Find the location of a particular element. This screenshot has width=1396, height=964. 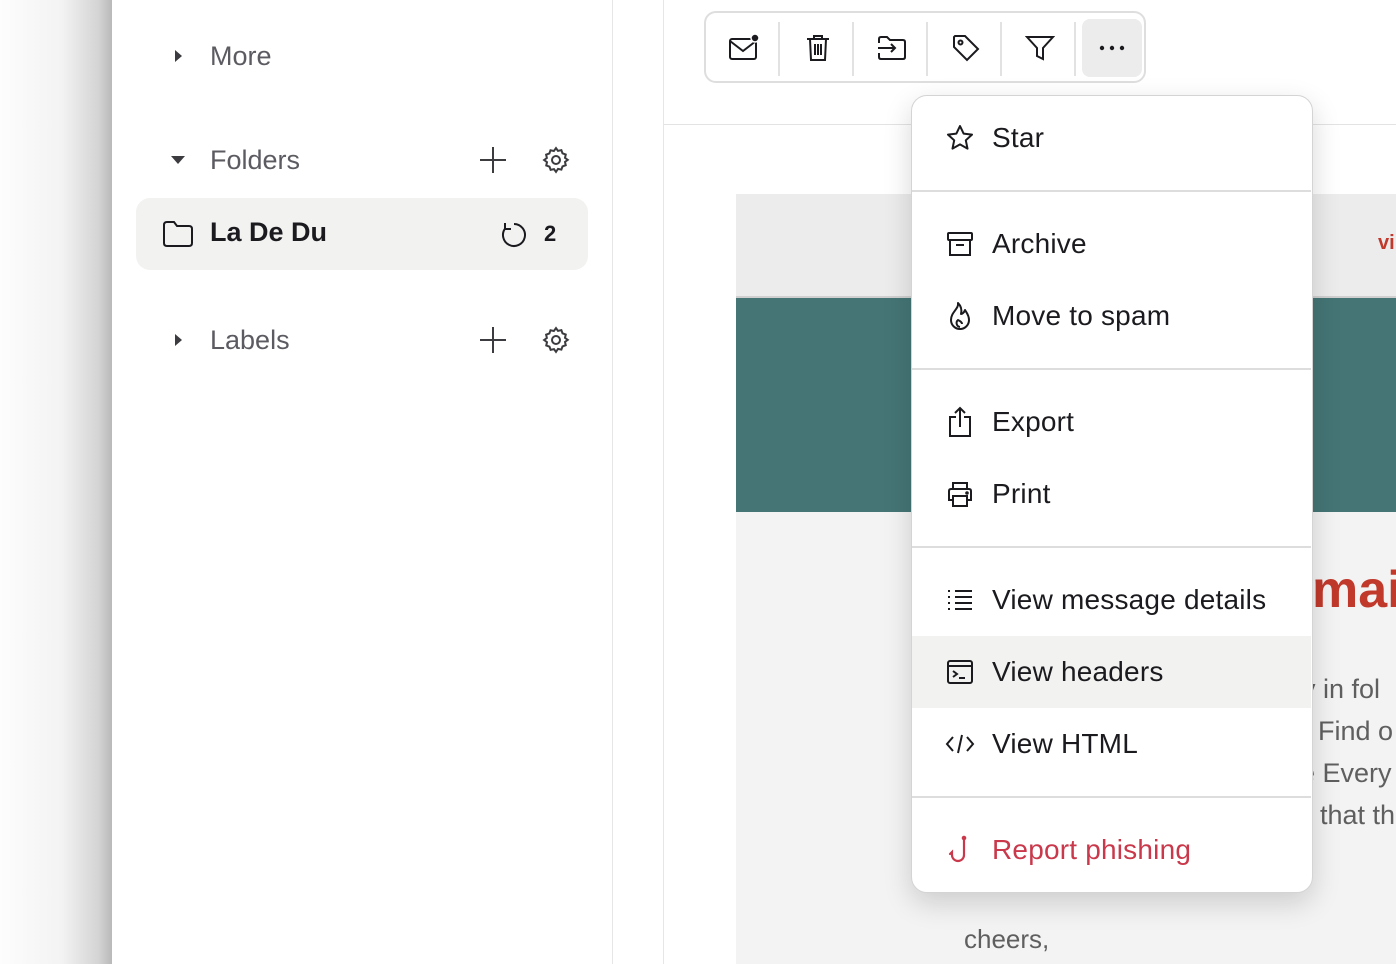

sidebar-labels-label: Labels is located at coordinates (250, 339).